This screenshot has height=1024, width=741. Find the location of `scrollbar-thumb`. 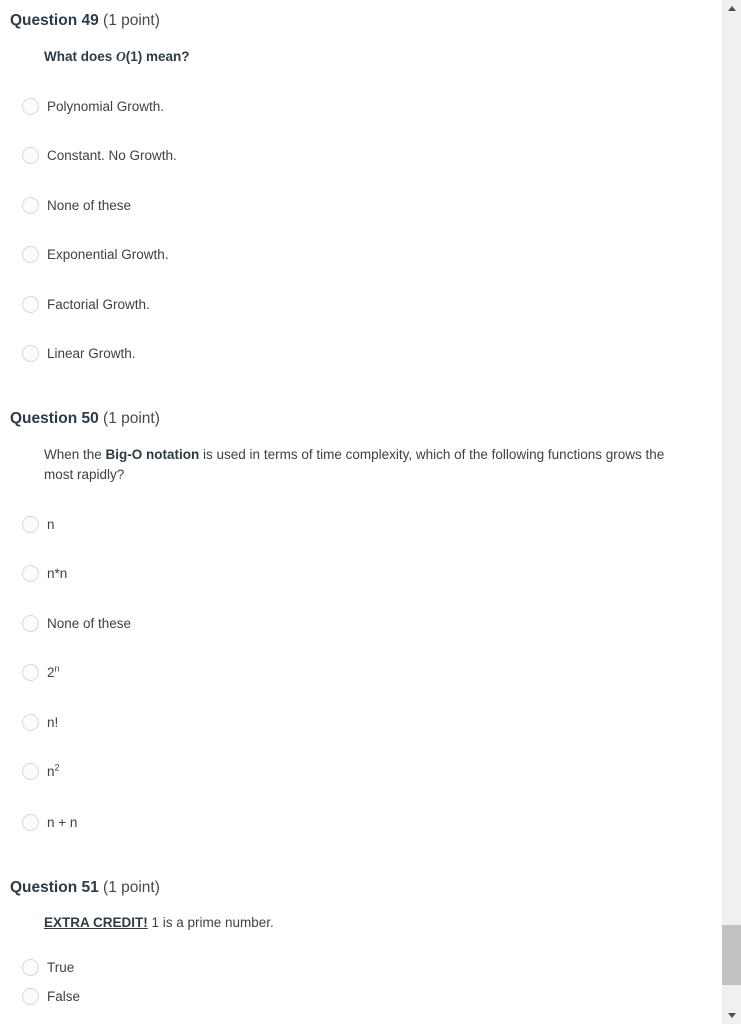

scrollbar-thumb is located at coordinates (731, 955).